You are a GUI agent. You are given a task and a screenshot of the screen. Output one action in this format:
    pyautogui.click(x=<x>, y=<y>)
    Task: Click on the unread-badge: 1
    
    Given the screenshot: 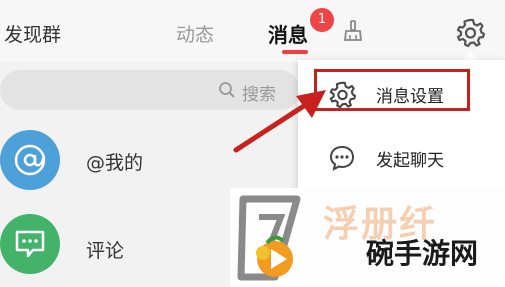 What is the action you would take?
    pyautogui.click(x=322, y=20)
    